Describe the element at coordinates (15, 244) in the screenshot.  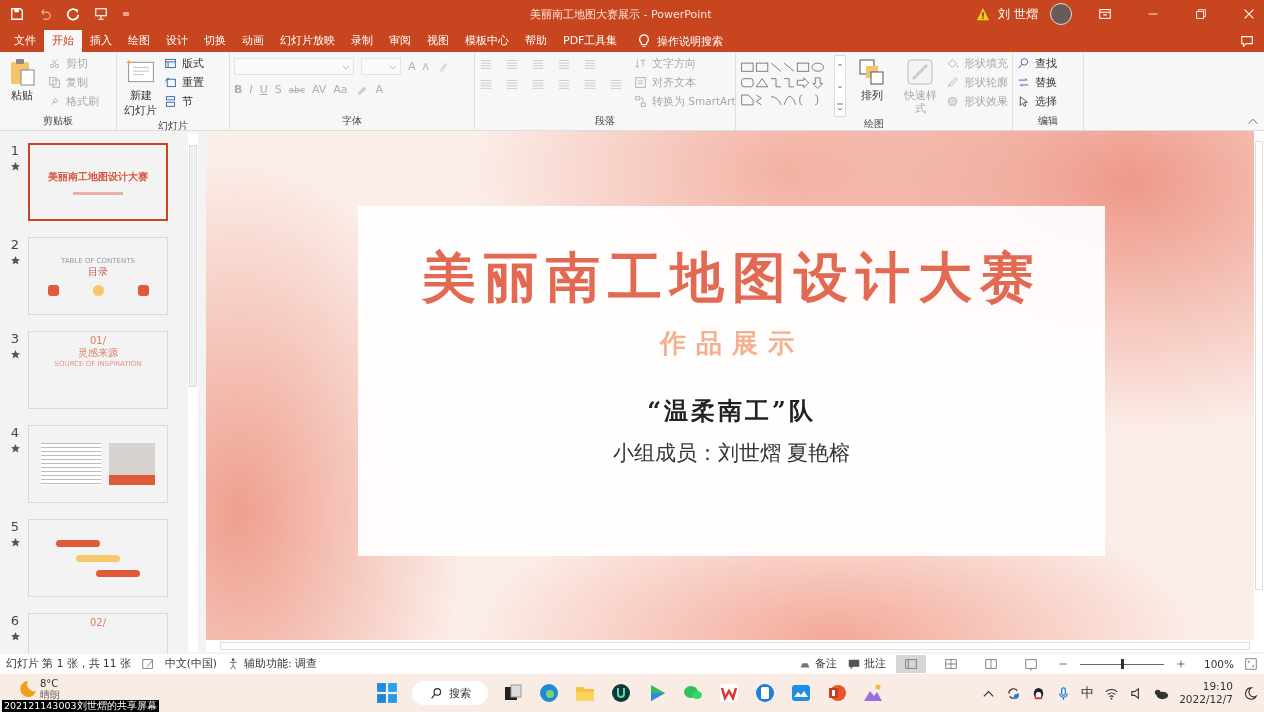
I see `slide-number: 2` at that location.